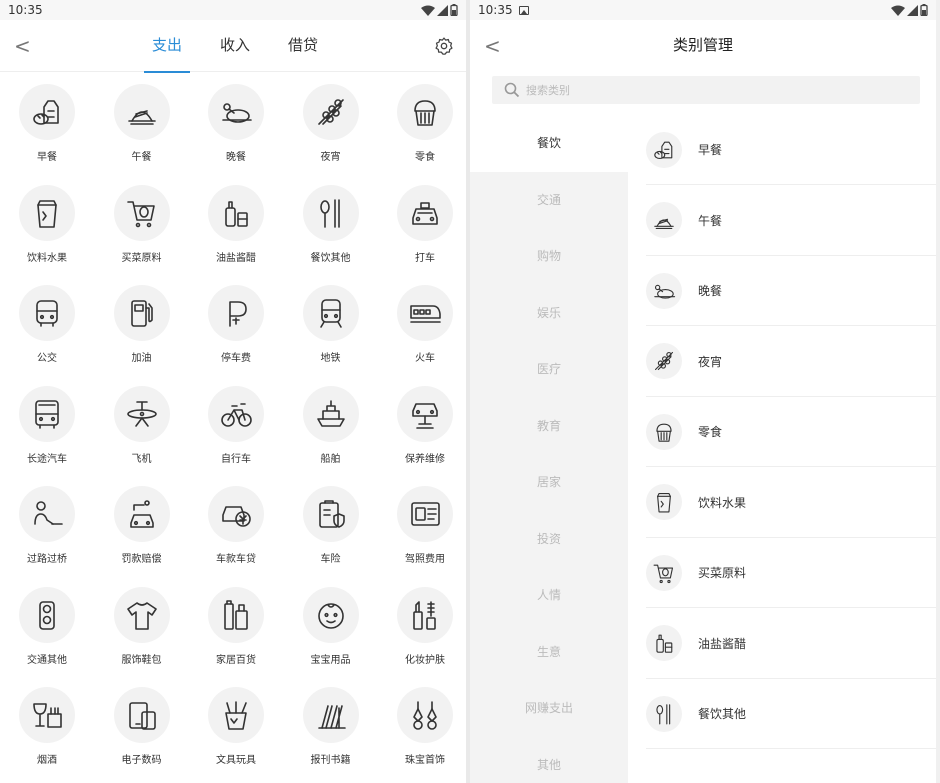  What do you see at coordinates (47, 525) in the screenshot?
I see `category-cell: 过路过桥` at bounding box center [47, 525].